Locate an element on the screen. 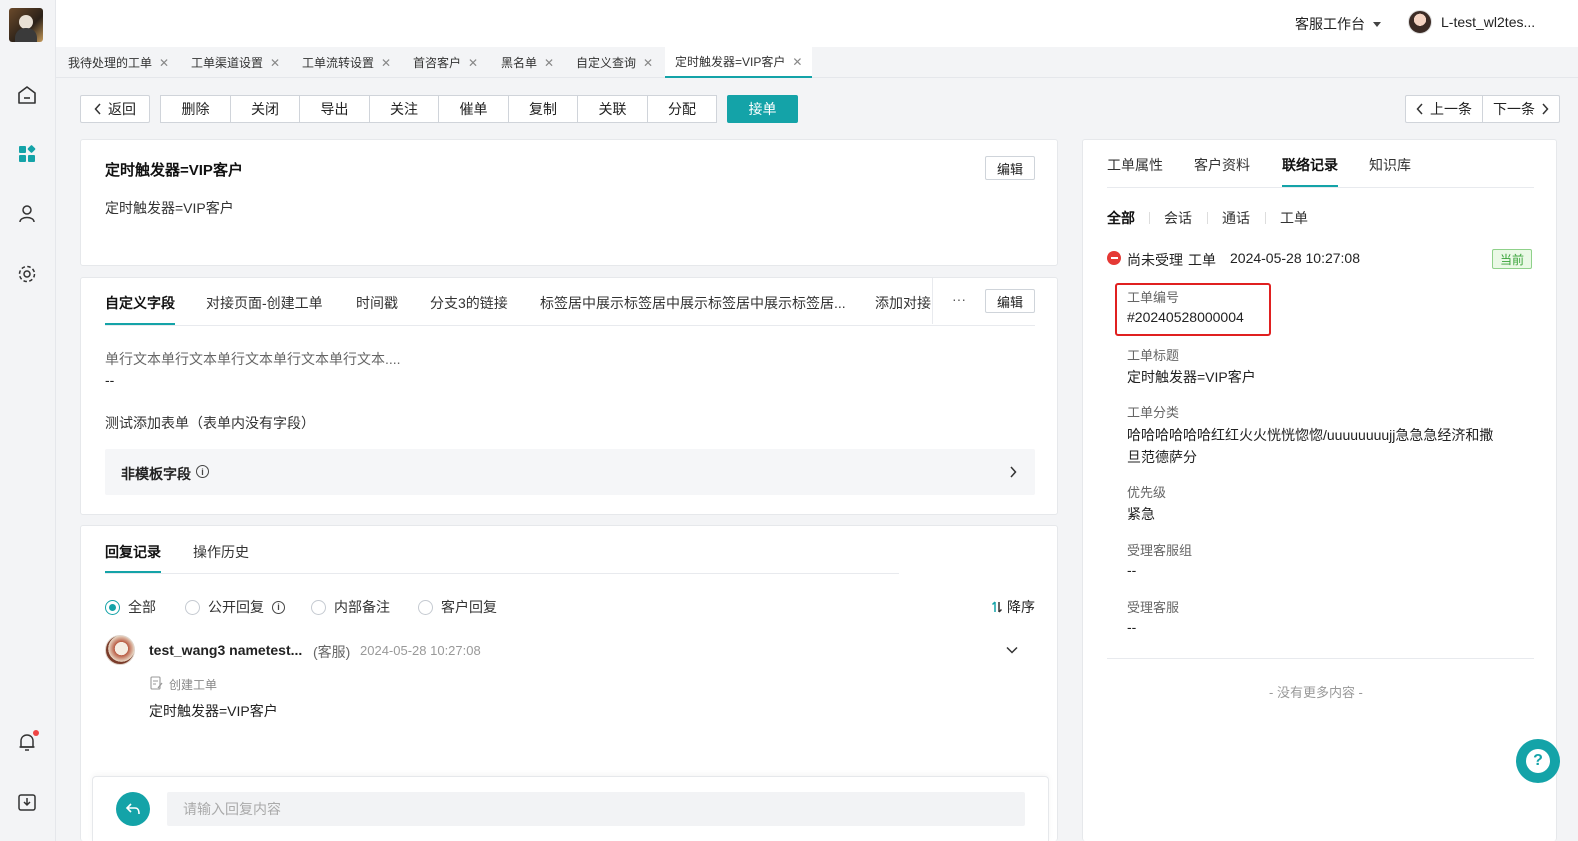  help-button: ? is located at coordinates (1538, 761).